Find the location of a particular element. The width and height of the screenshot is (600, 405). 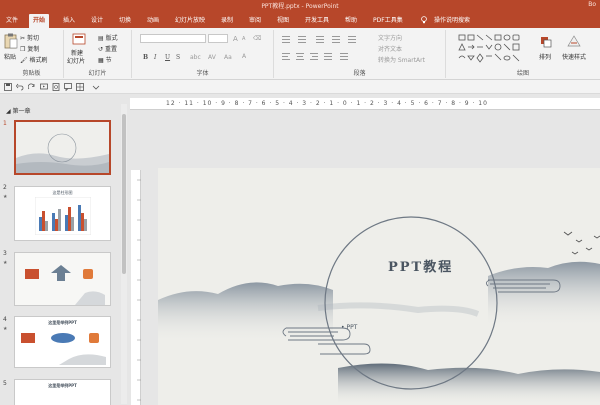

clipboard-group: 粘贴 ✂ 剪切 ❐ 复制 🖌 格式刷 剪贴板 is located at coordinates (32, 54).